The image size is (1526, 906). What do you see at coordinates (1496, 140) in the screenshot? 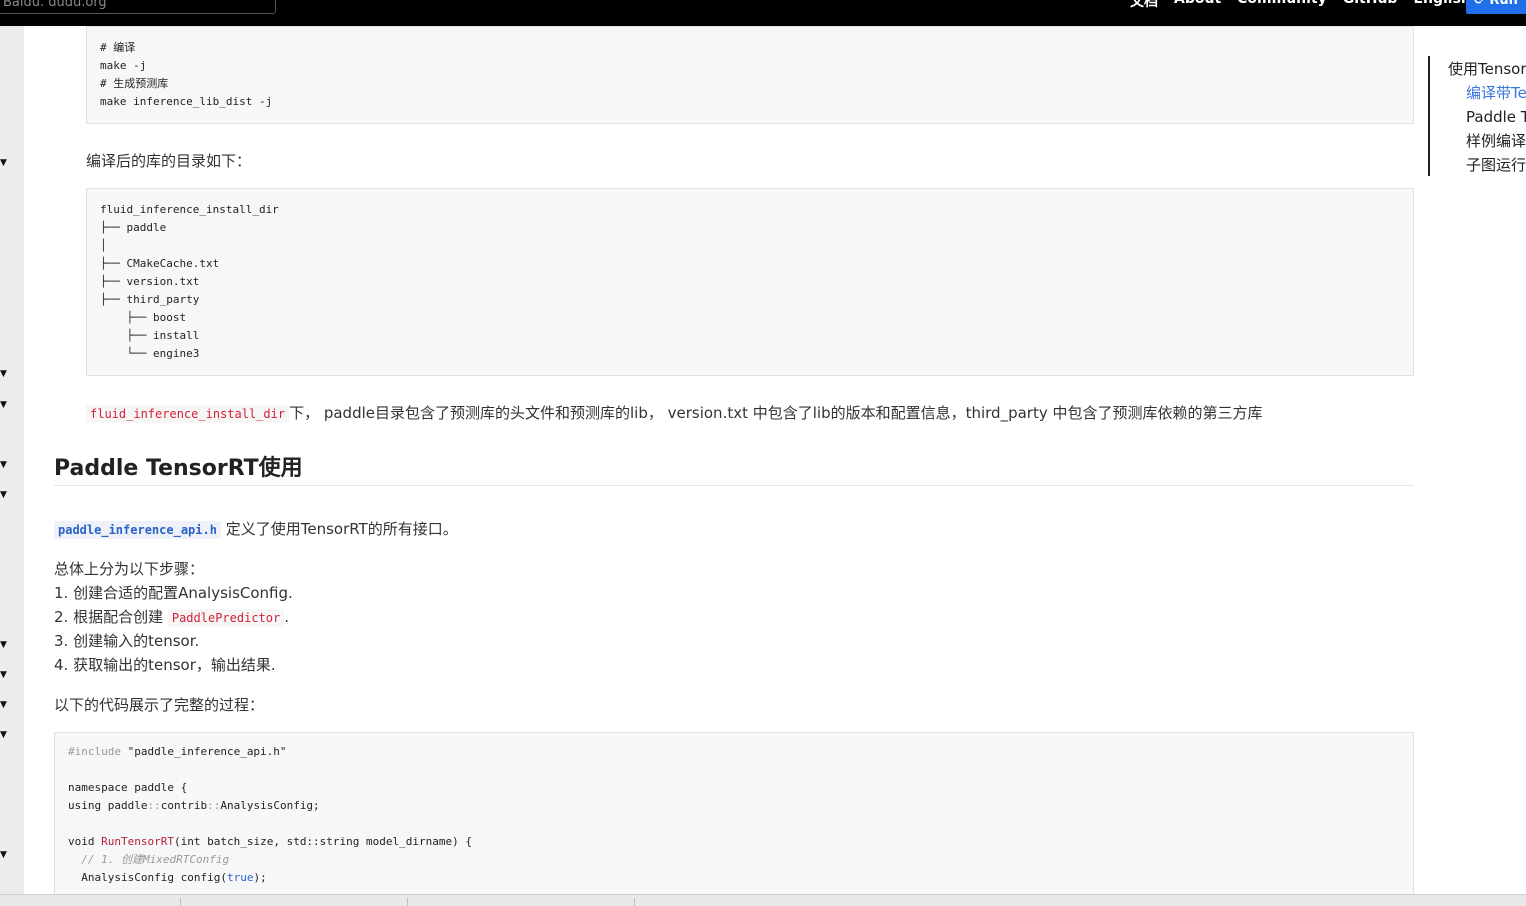
I see `toc-item: 样例编译测试` at bounding box center [1496, 140].